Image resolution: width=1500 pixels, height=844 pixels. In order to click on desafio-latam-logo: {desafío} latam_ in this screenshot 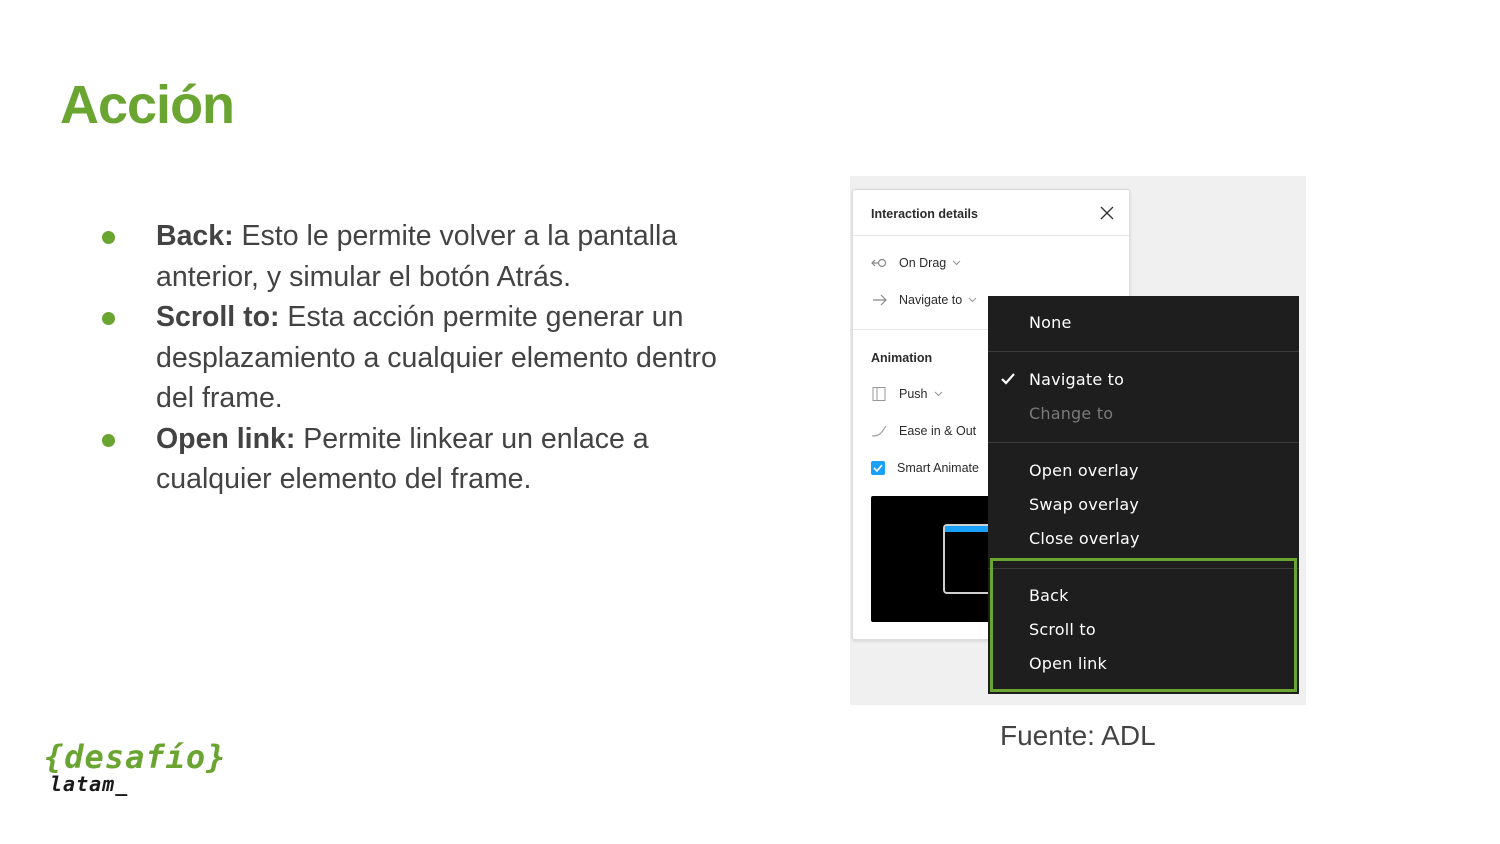, I will do `click(134, 768)`.